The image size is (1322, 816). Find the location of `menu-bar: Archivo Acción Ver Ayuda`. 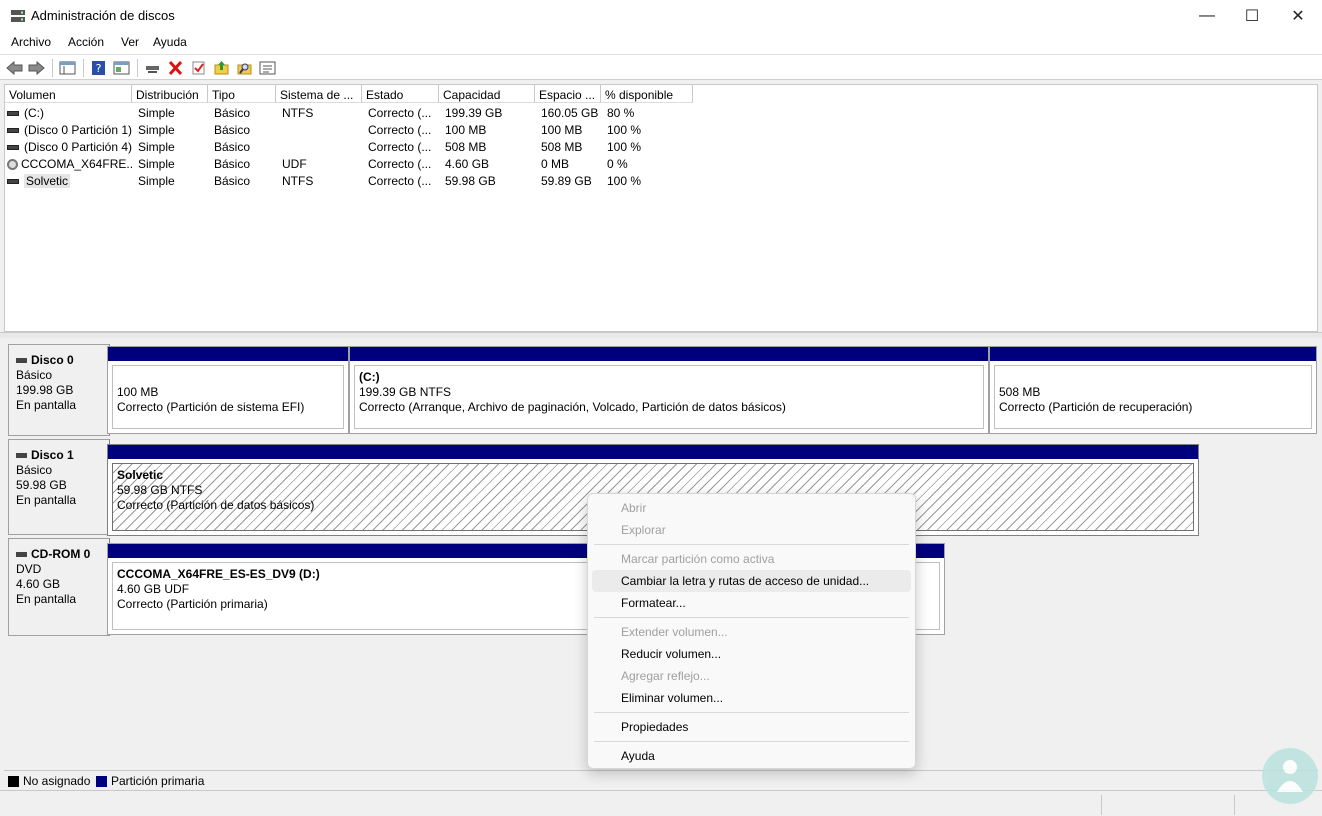

menu-bar: Archivo Acción Ver Ayuda is located at coordinates (661, 43).